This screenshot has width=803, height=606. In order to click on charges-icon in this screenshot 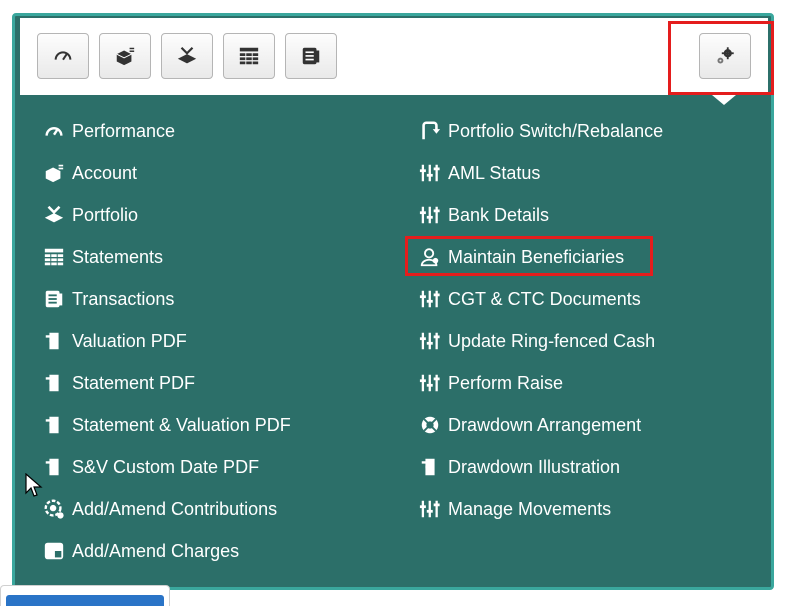, I will do `click(54, 551)`.